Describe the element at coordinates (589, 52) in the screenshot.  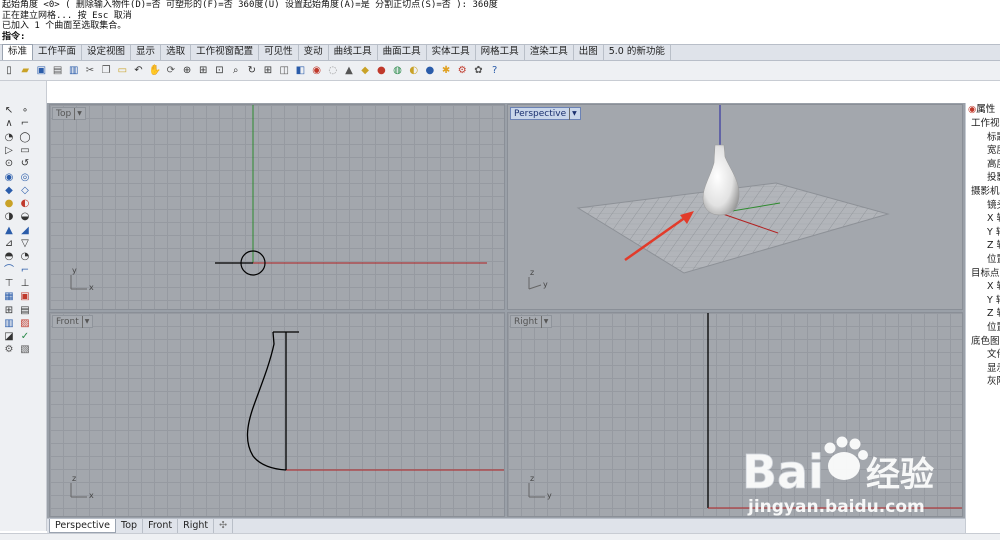
I see `tab-13: 出图` at that location.